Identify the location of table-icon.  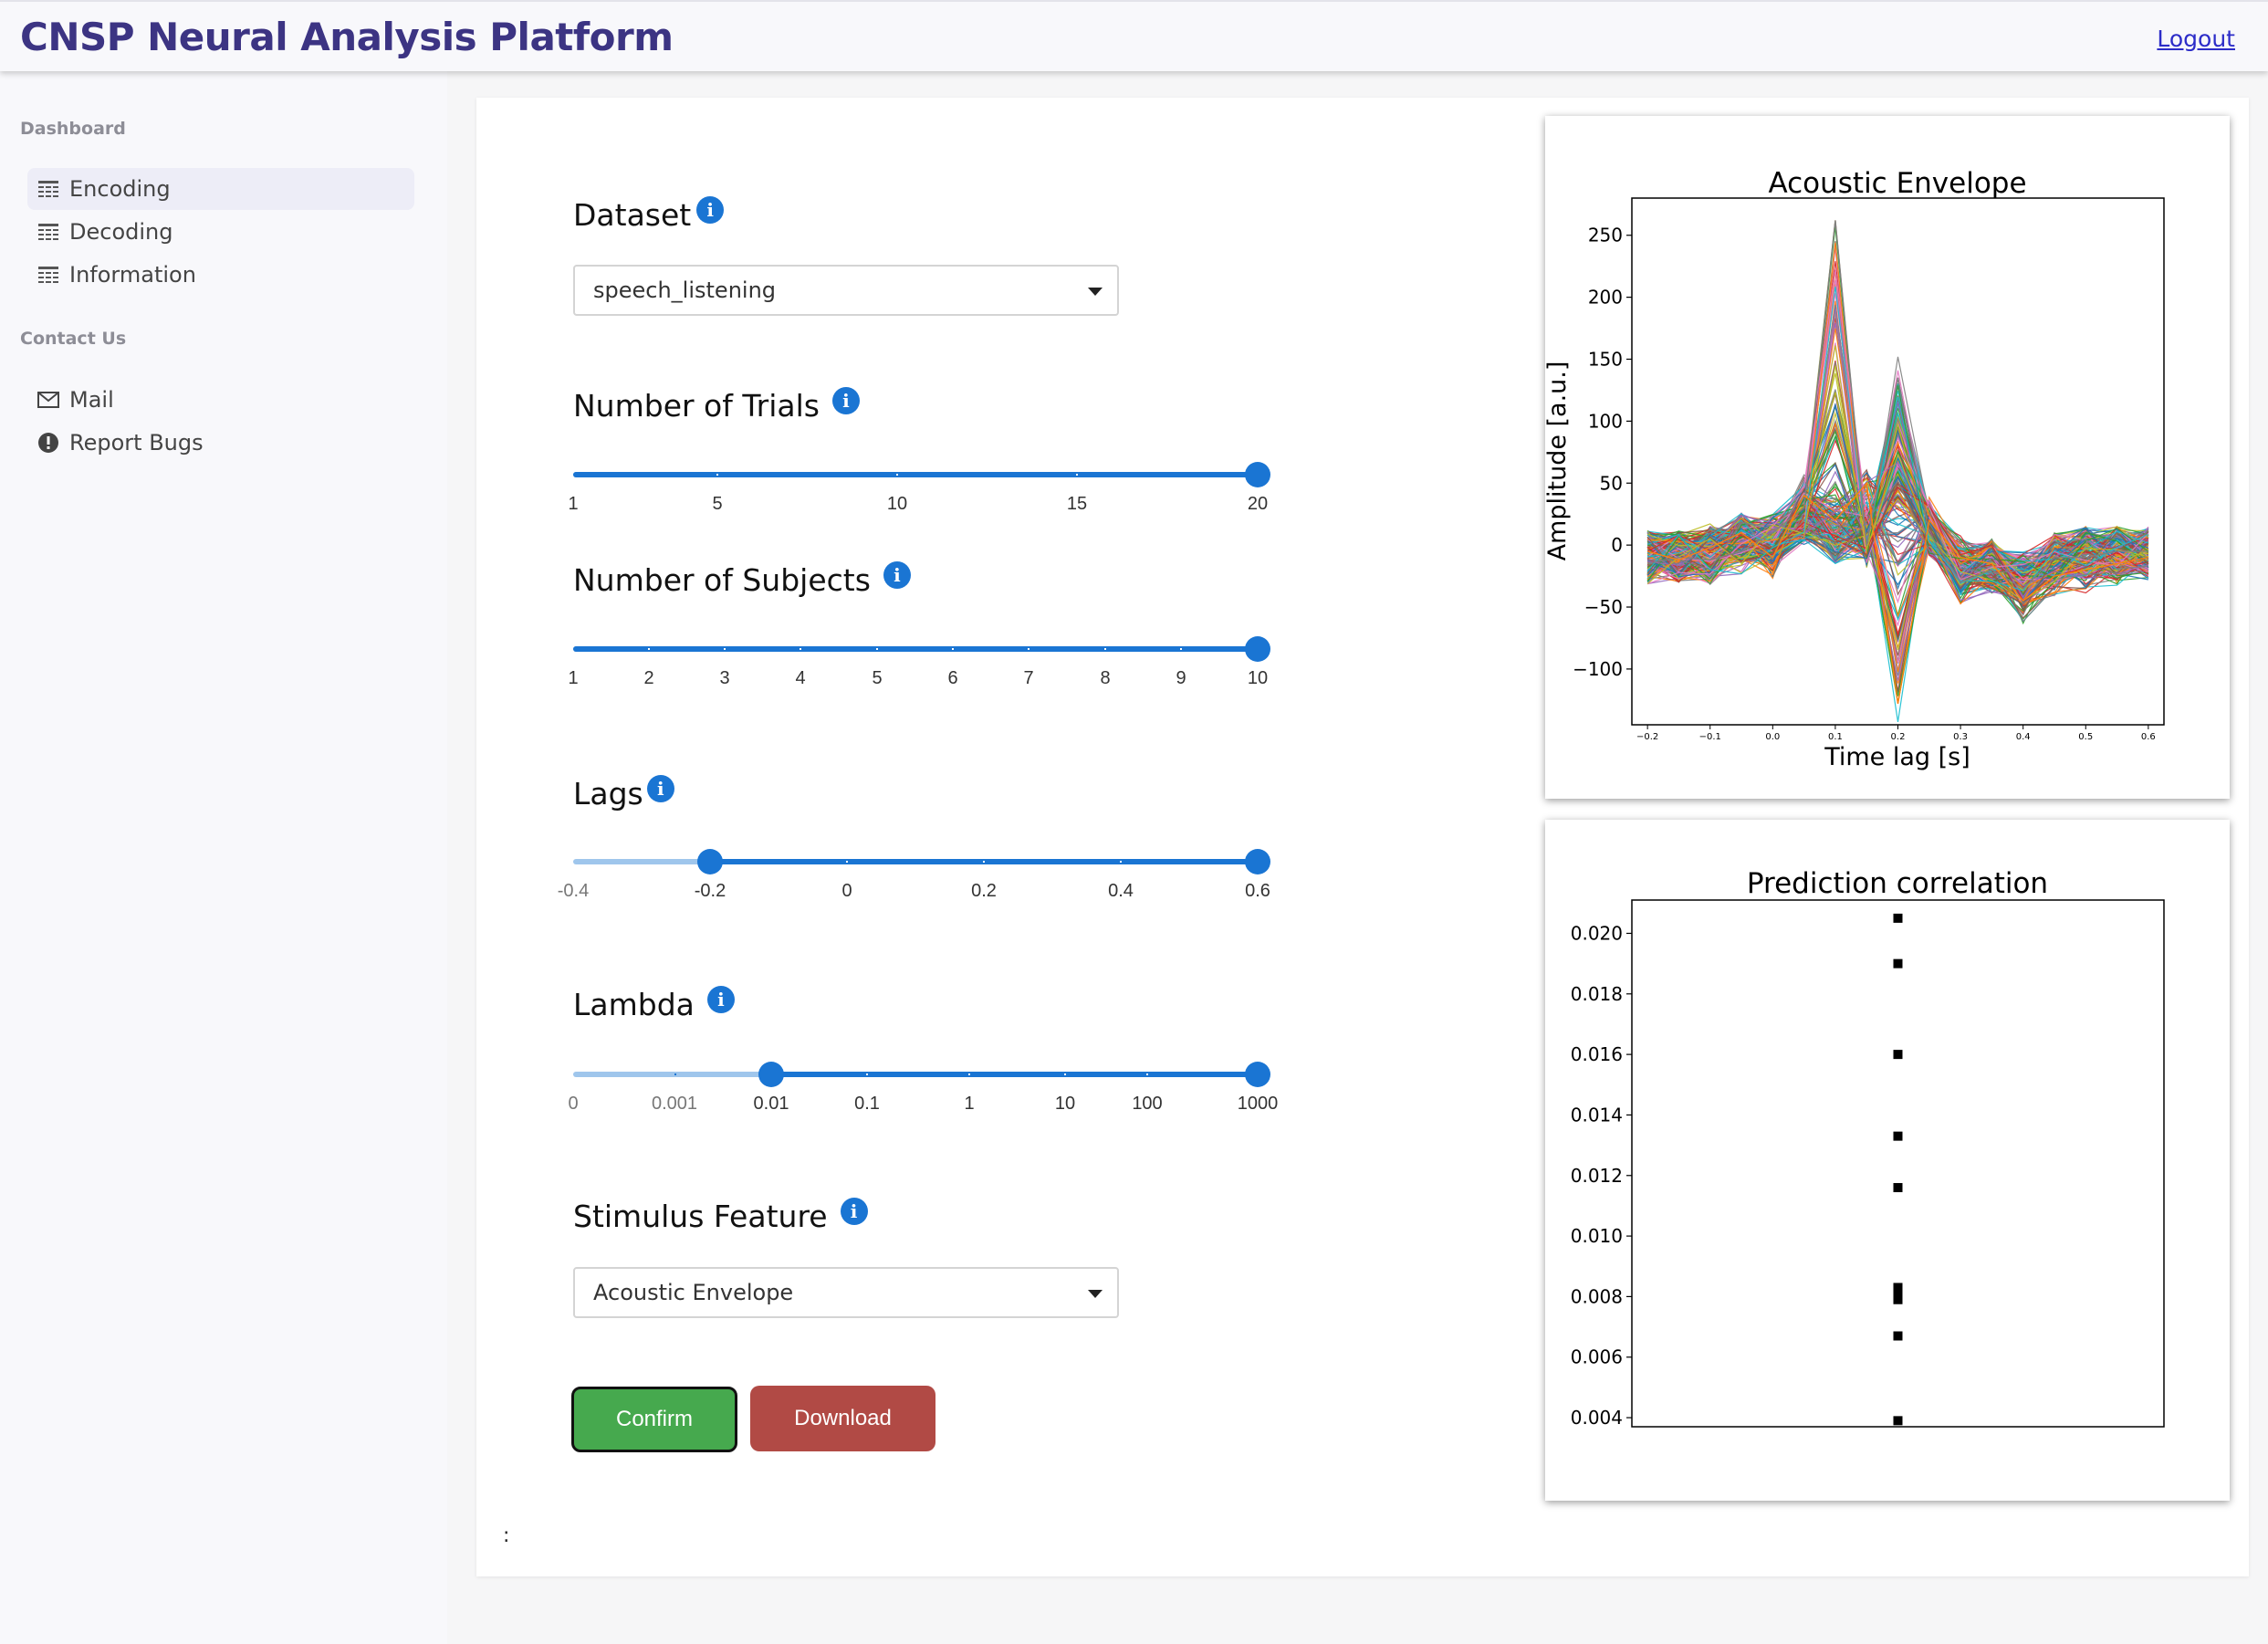
(48, 189).